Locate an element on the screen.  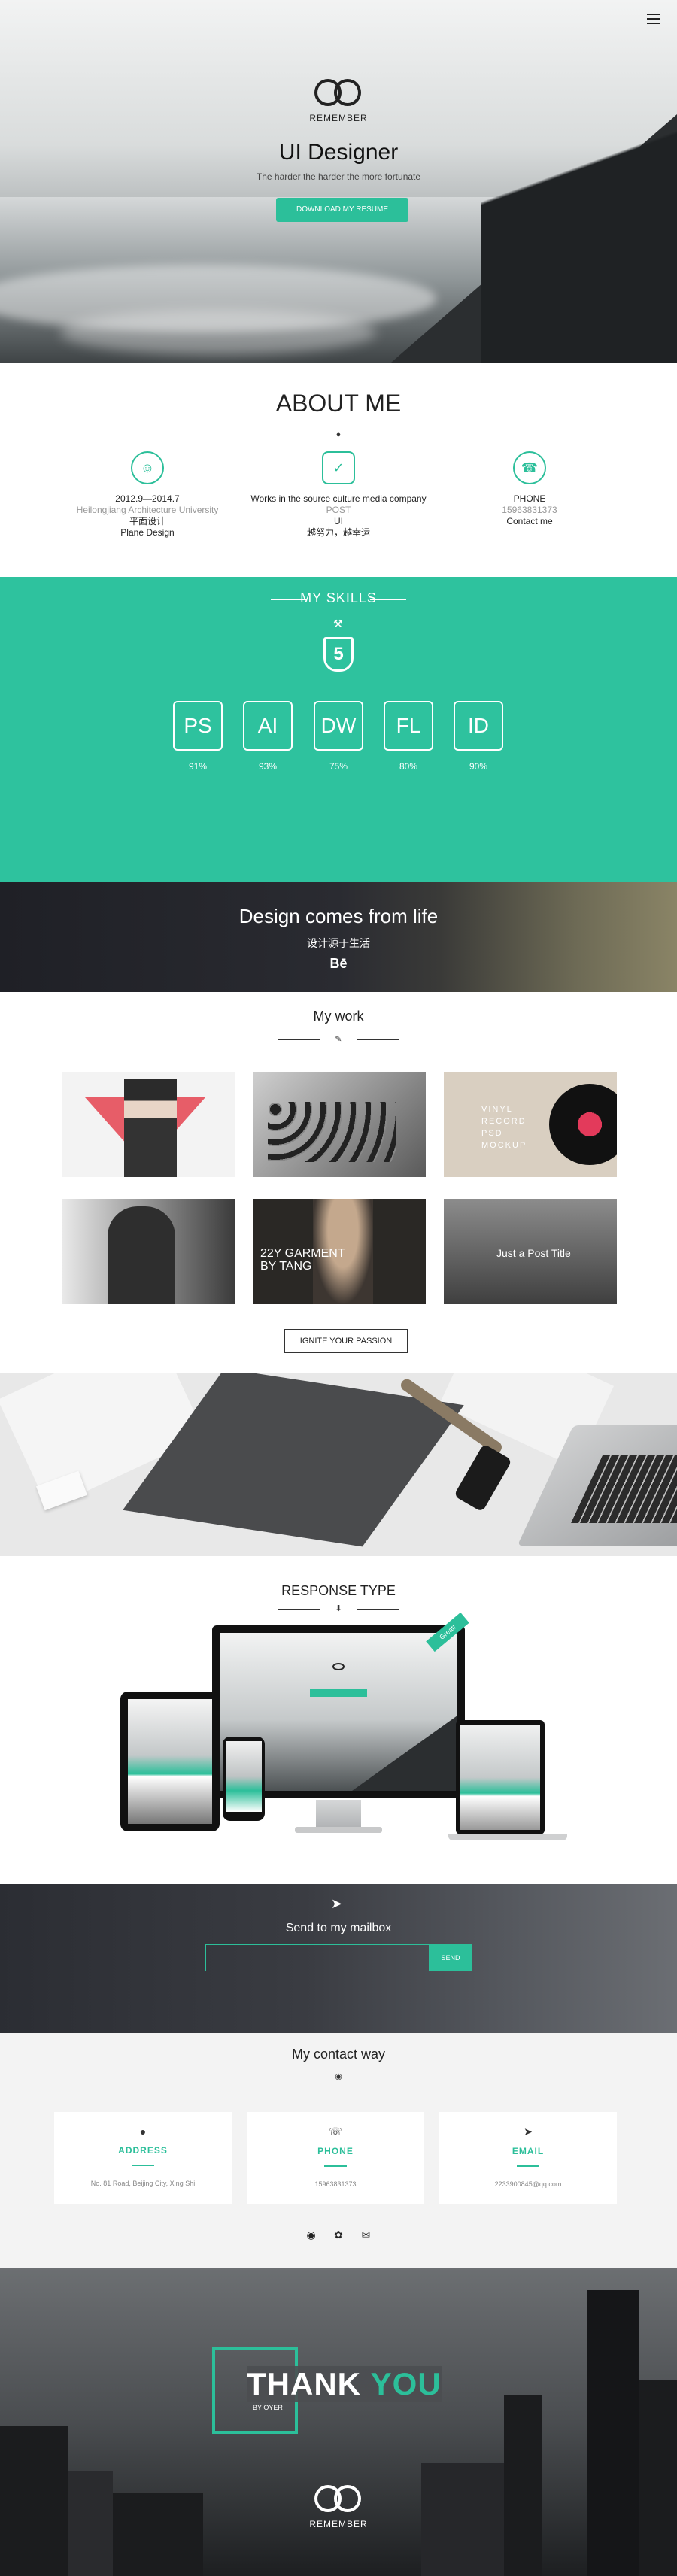
about-line: Heilongjiang Architecture University is located at coordinates (147, 510).